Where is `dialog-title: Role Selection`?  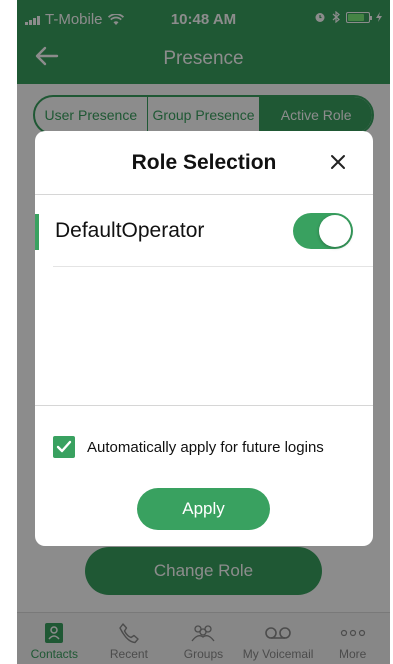 dialog-title: Role Selection is located at coordinates (204, 162).